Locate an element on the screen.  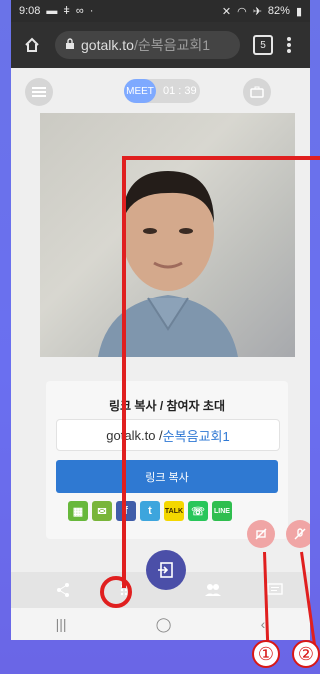
tabs-button: 5 is located at coordinates (263, 45).